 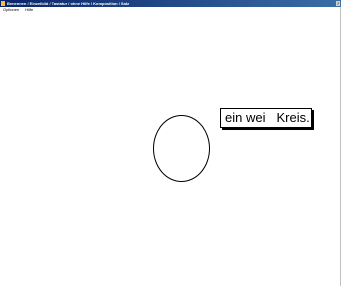 I want to click on sentence-word-1: ein wei, so click(x=245, y=117).